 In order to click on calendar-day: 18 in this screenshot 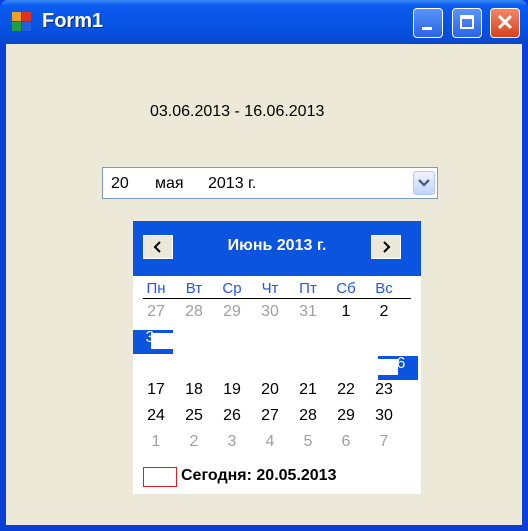, I will do `click(194, 390)`.